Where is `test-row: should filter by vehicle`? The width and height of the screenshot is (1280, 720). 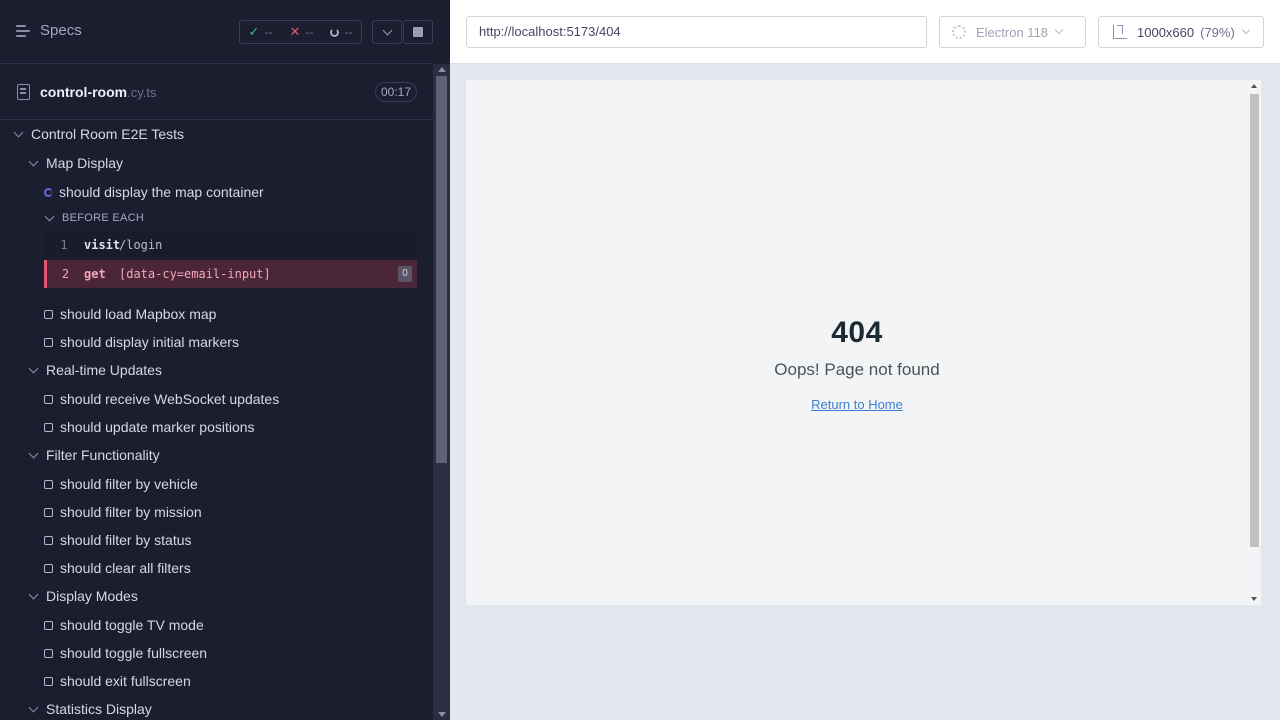
test-row: should filter by vehicle is located at coordinates (216, 484).